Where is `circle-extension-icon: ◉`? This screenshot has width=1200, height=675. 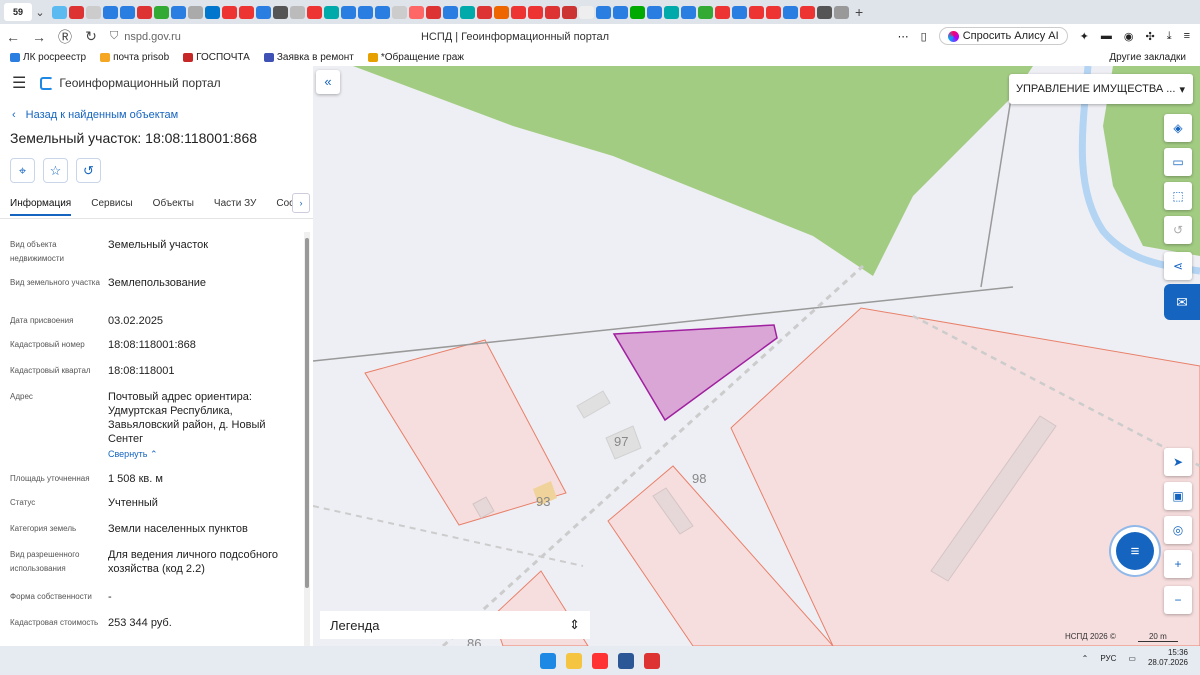 circle-extension-icon: ◉ is located at coordinates (1129, 36).